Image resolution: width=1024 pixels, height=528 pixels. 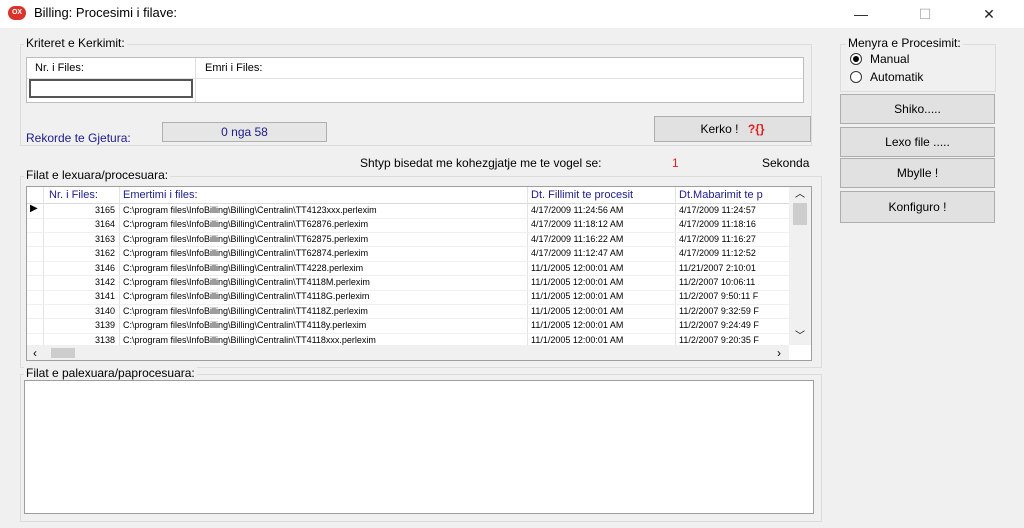 What do you see at coordinates (786, 163) in the screenshot?
I see `duration-hint-unit: Sekonda` at bounding box center [786, 163].